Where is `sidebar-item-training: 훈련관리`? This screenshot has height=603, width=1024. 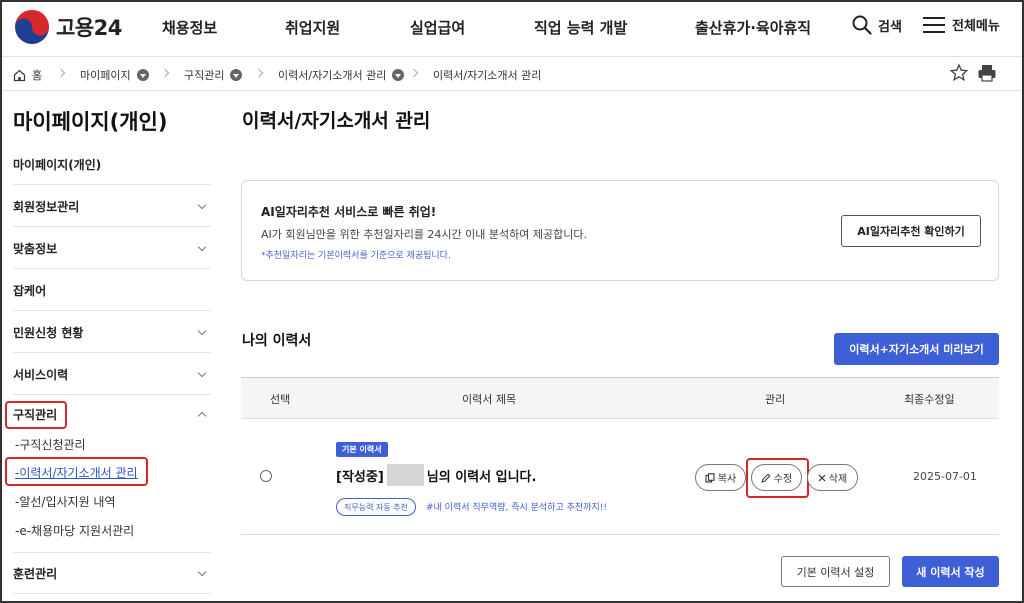 sidebar-item-training: 훈련관리 is located at coordinates (112, 573).